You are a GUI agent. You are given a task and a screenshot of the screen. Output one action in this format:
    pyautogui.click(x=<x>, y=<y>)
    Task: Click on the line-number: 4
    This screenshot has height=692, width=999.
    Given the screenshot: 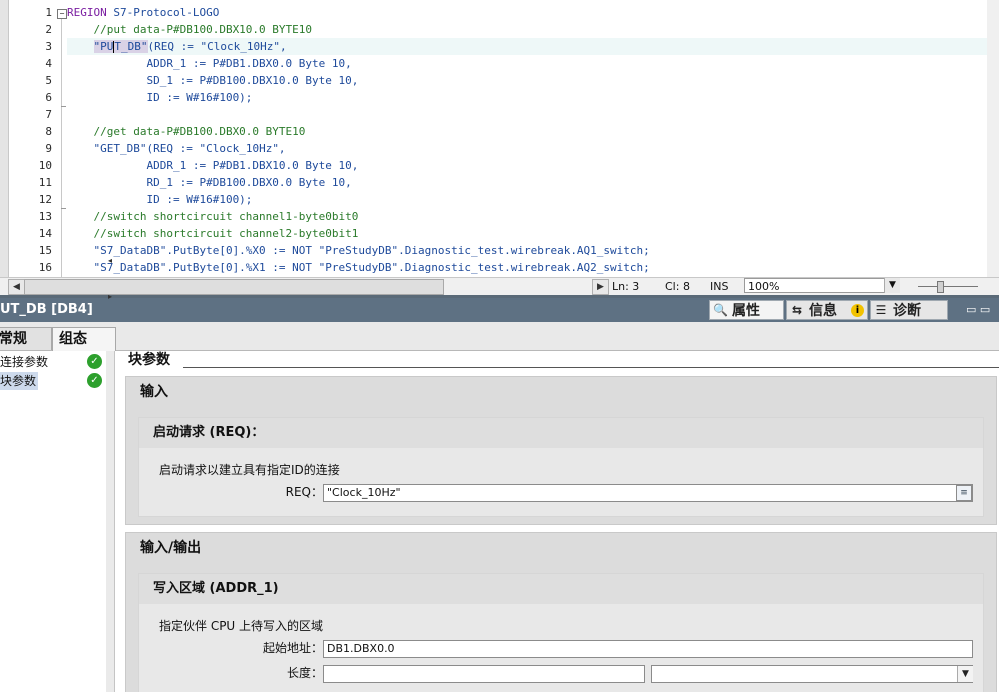 What is the action you would take?
    pyautogui.click(x=48, y=63)
    